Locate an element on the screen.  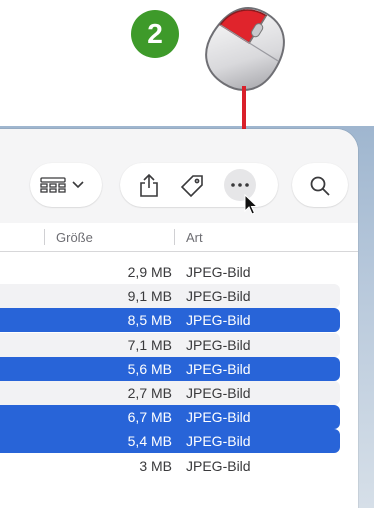
table-row: 5,4 MB JPEG-Bild is located at coordinates (170, 441).